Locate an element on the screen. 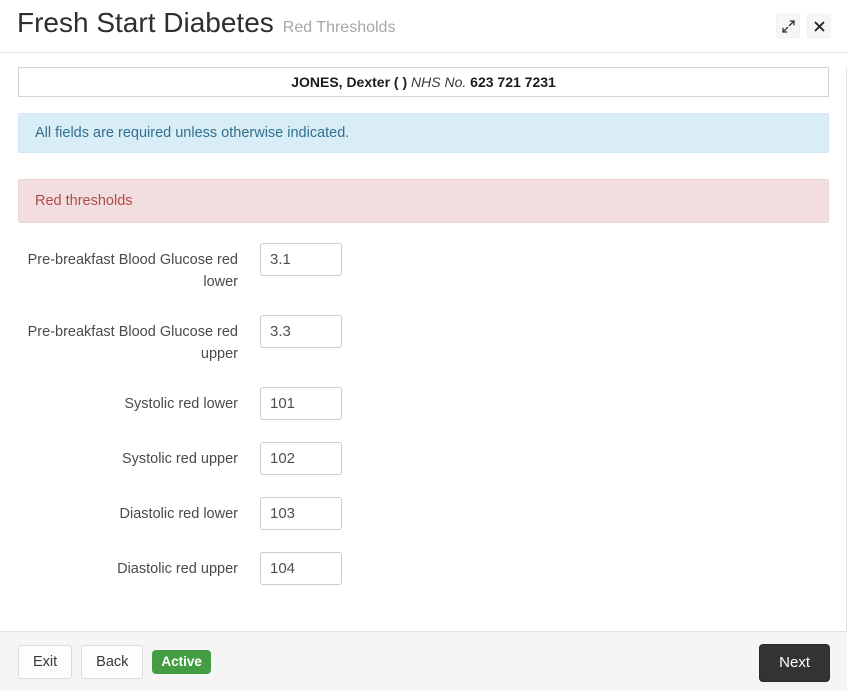 Image resolution: width=847 pixels, height=691 pixels. systolic-red-upper-label: Systolic red upper is located at coordinates (179, 459).